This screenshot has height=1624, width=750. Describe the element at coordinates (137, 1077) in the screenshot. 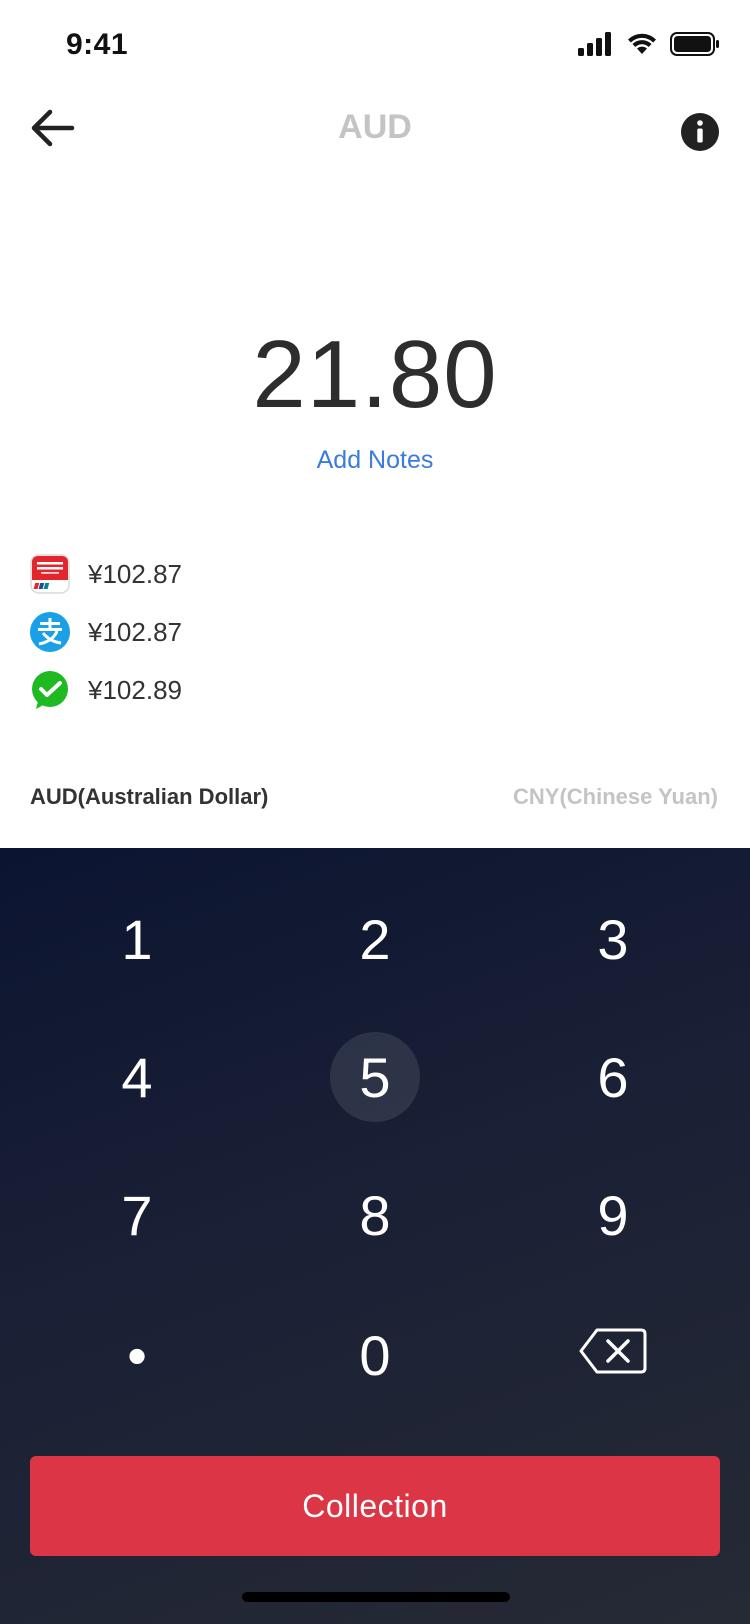

I see `key-4: 4` at that location.